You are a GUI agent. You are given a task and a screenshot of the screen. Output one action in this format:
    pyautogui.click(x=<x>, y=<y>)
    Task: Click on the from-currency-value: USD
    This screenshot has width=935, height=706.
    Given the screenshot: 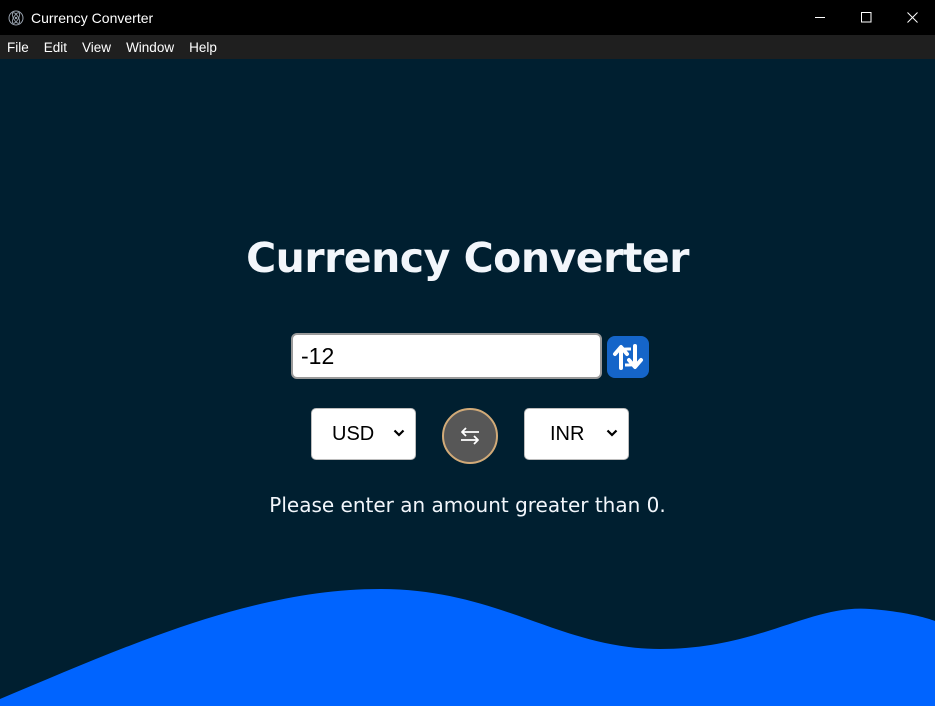 What is the action you would take?
    pyautogui.click(x=353, y=433)
    